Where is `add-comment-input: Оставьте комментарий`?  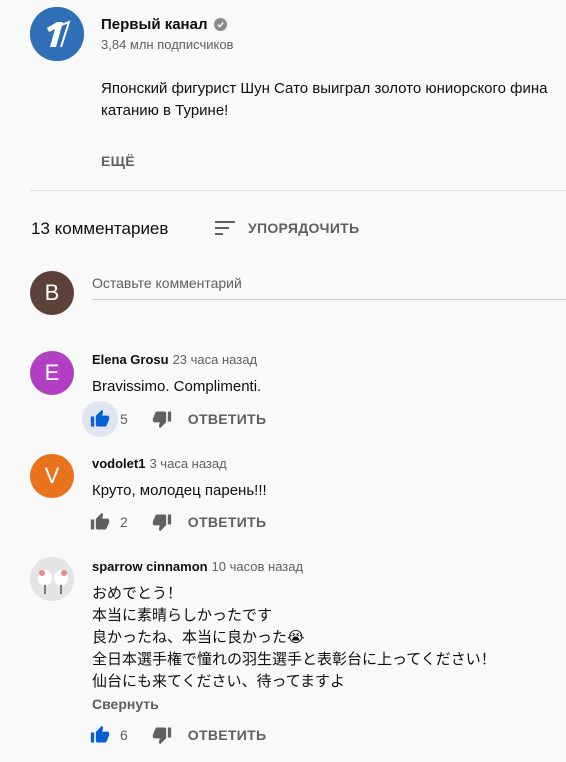
add-comment-input: Оставьте комментарий is located at coordinates (329, 285).